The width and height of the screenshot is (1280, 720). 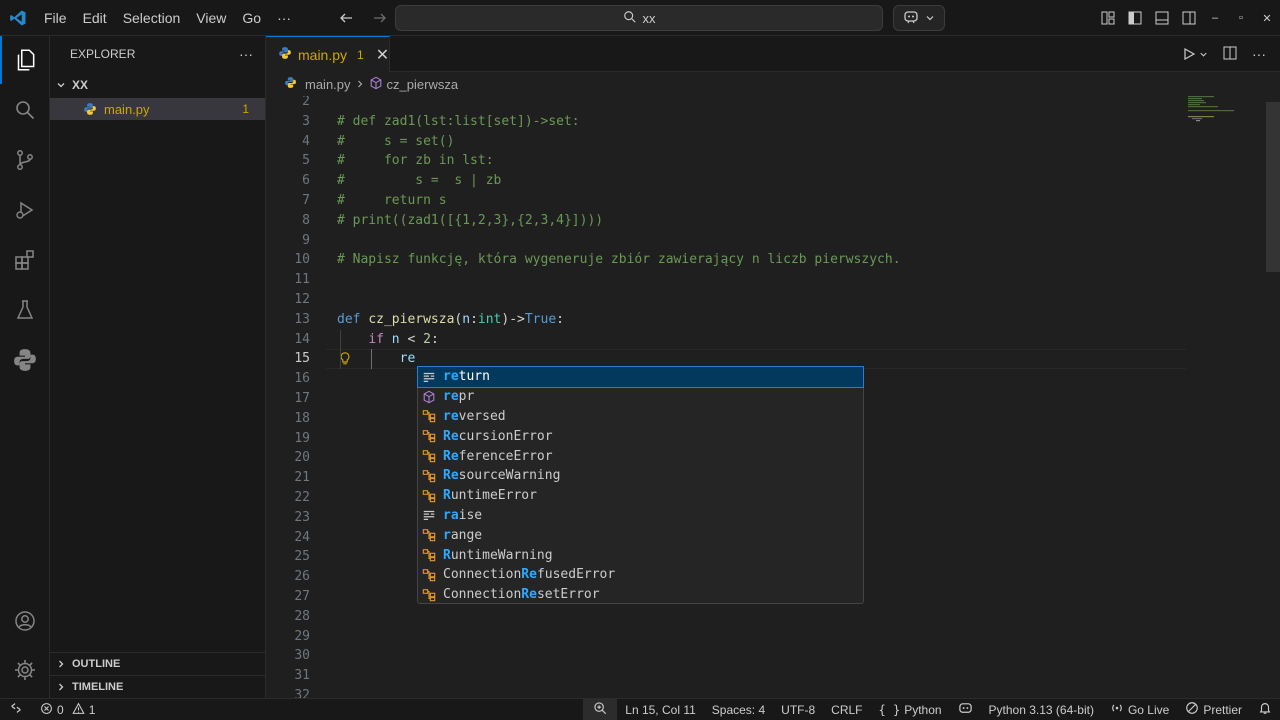 I want to click on menu-item-3: View, so click(x=211, y=18).